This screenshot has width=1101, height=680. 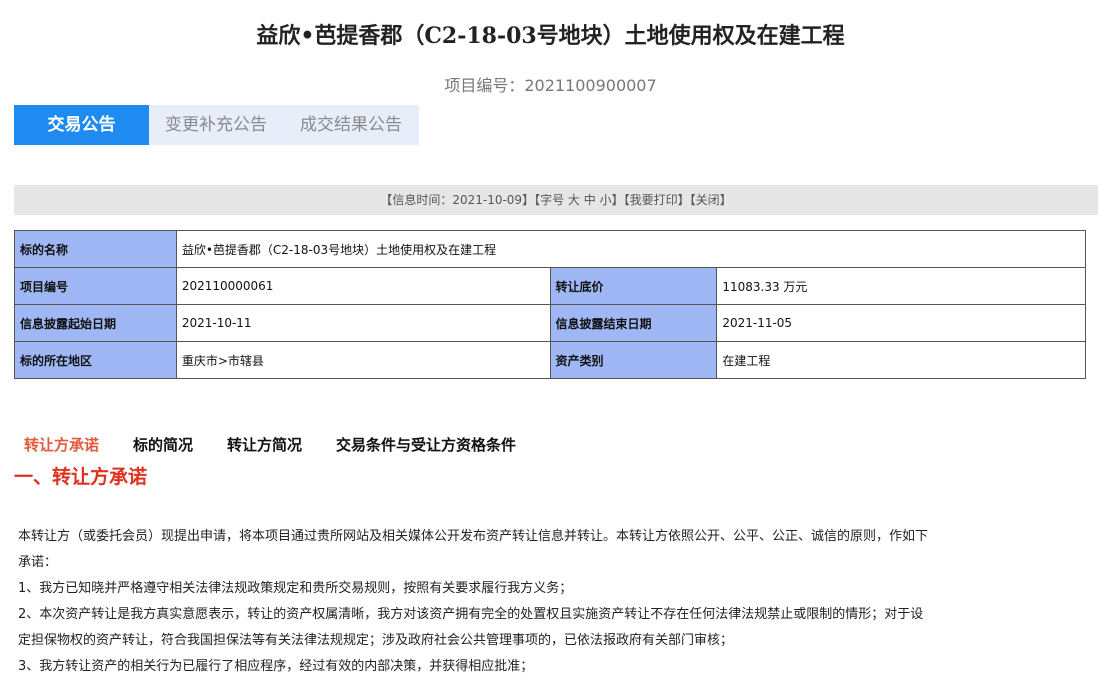 I want to click on table-row: 项目编号 202110000061 转让底价 11083.33 万元, so click(x=550, y=286).